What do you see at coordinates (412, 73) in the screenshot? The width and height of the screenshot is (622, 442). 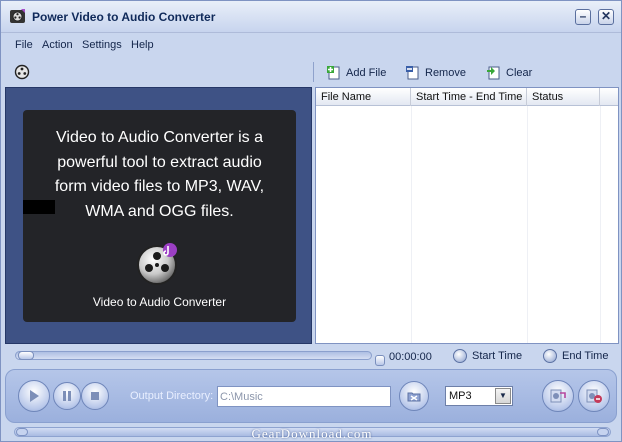 I see `remove-file-icon` at bounding box center [412, 73].